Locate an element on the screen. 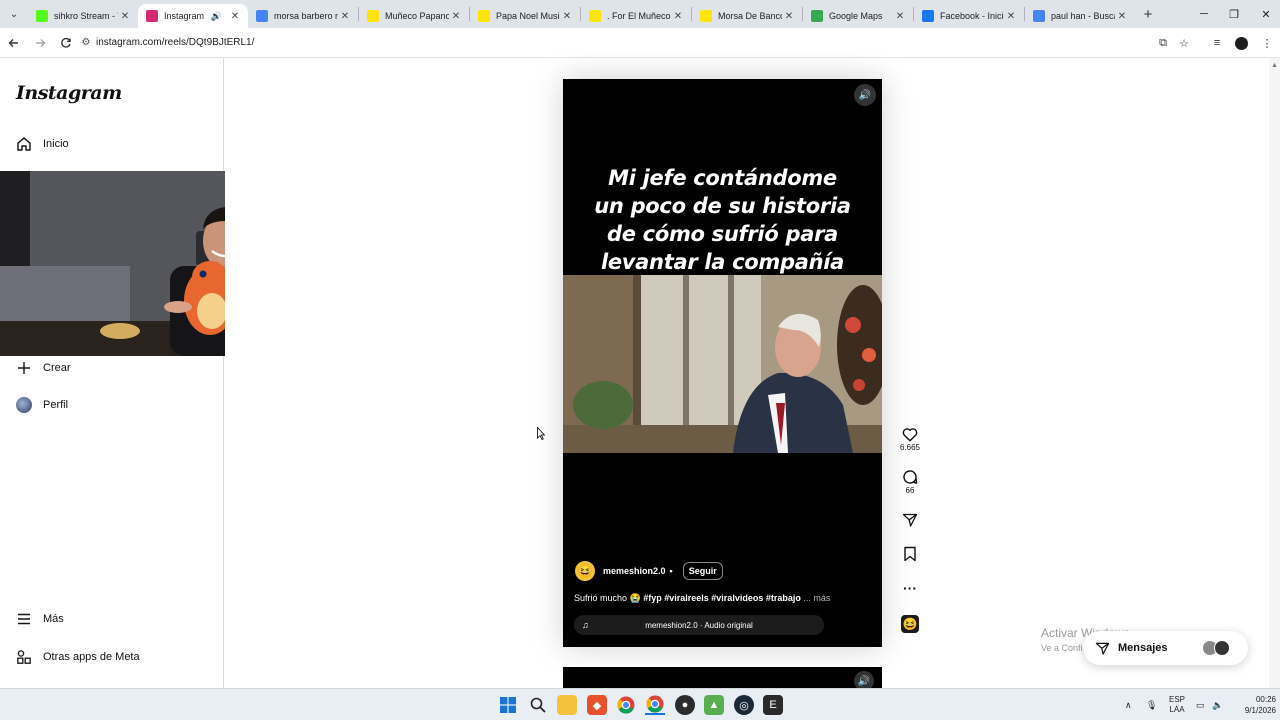  sidebar-item-label: Otras apps de Meta is located at coordinates (91, 657).